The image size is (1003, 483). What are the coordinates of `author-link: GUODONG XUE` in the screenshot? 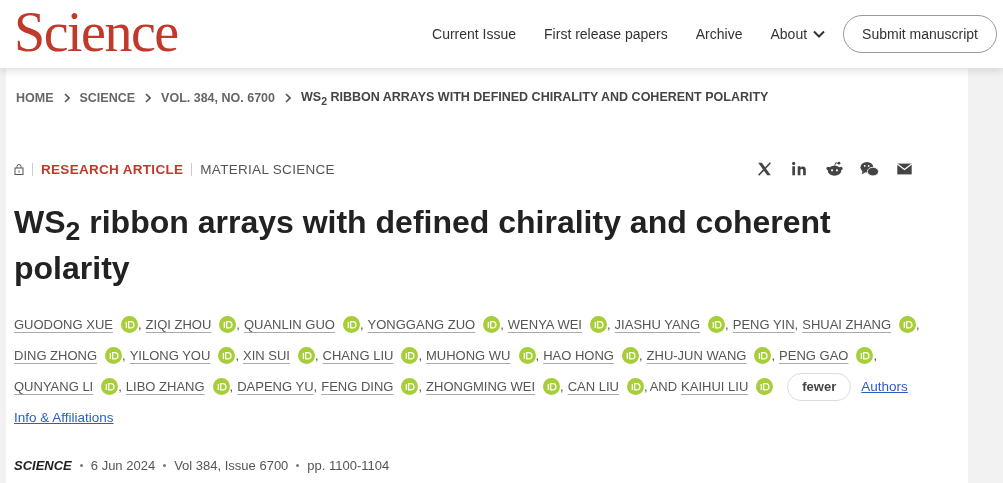 It's located at (63, 324).